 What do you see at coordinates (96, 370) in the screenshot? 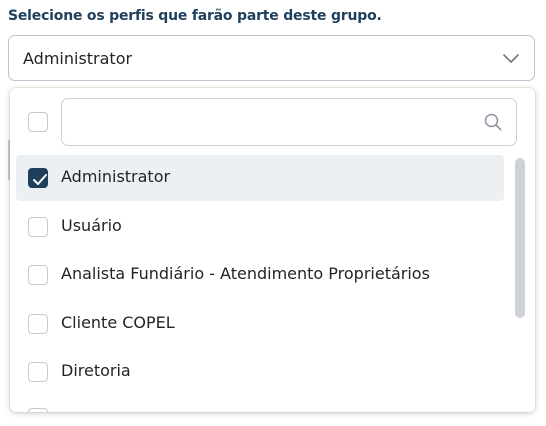
I see `option-label: Diretoria` at bounding box center [96, 370].